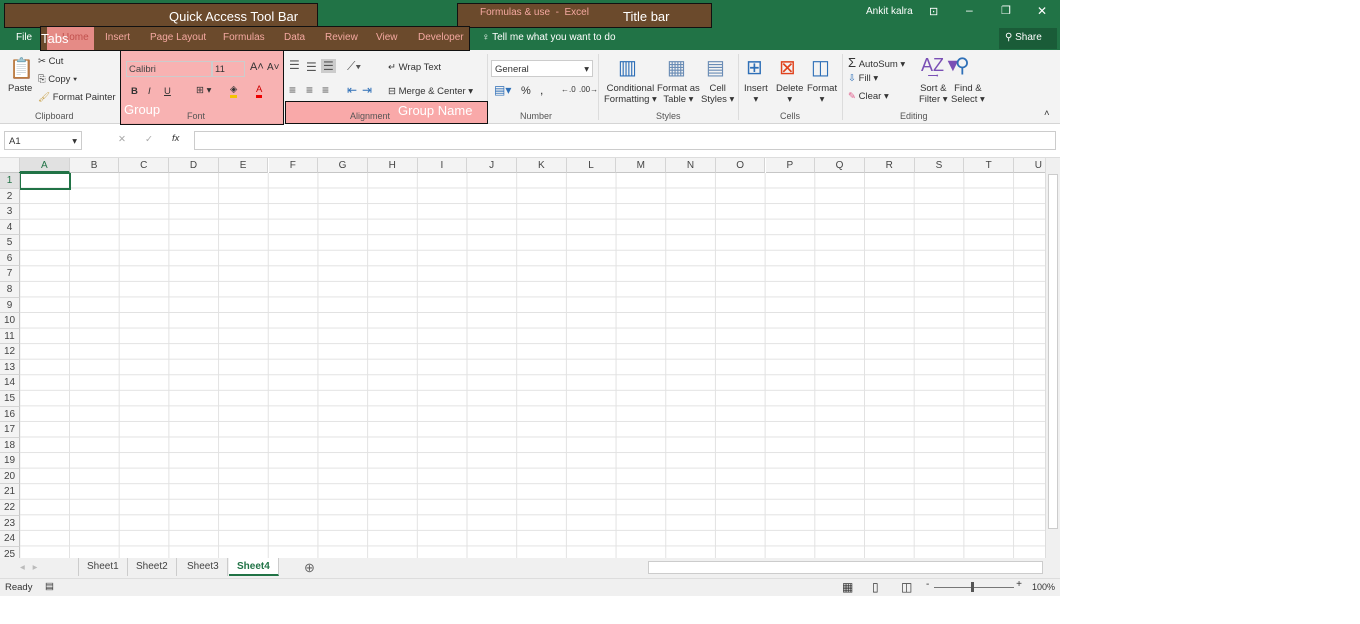 The height and width of the screenshot is (624, 1360). Describe the element at coordinates (10, 552) in the screenshot. I see `row-header: 25` at that location.